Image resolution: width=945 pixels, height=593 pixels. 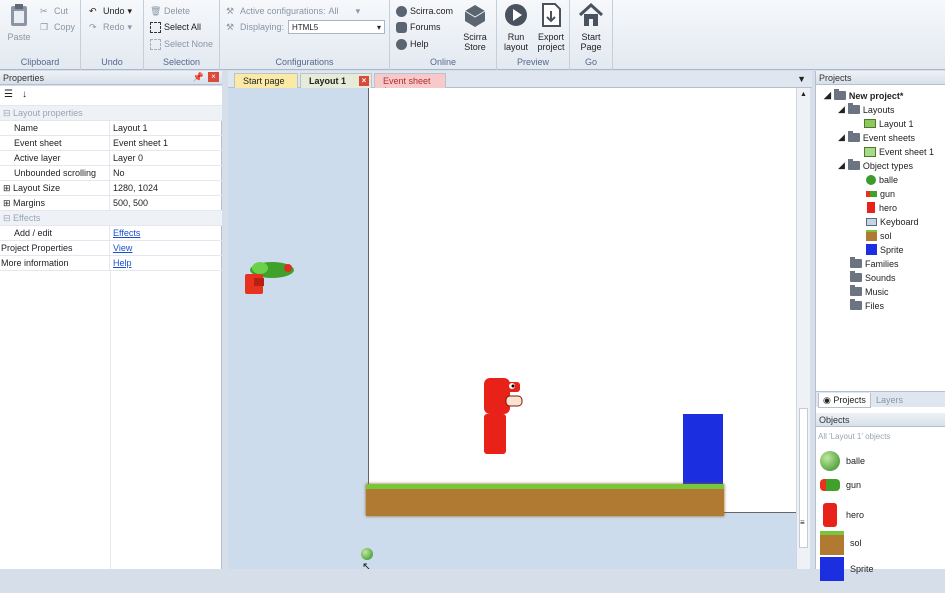 I want to click on tree-root: ◢ New project*, so click(x=863, y=95).